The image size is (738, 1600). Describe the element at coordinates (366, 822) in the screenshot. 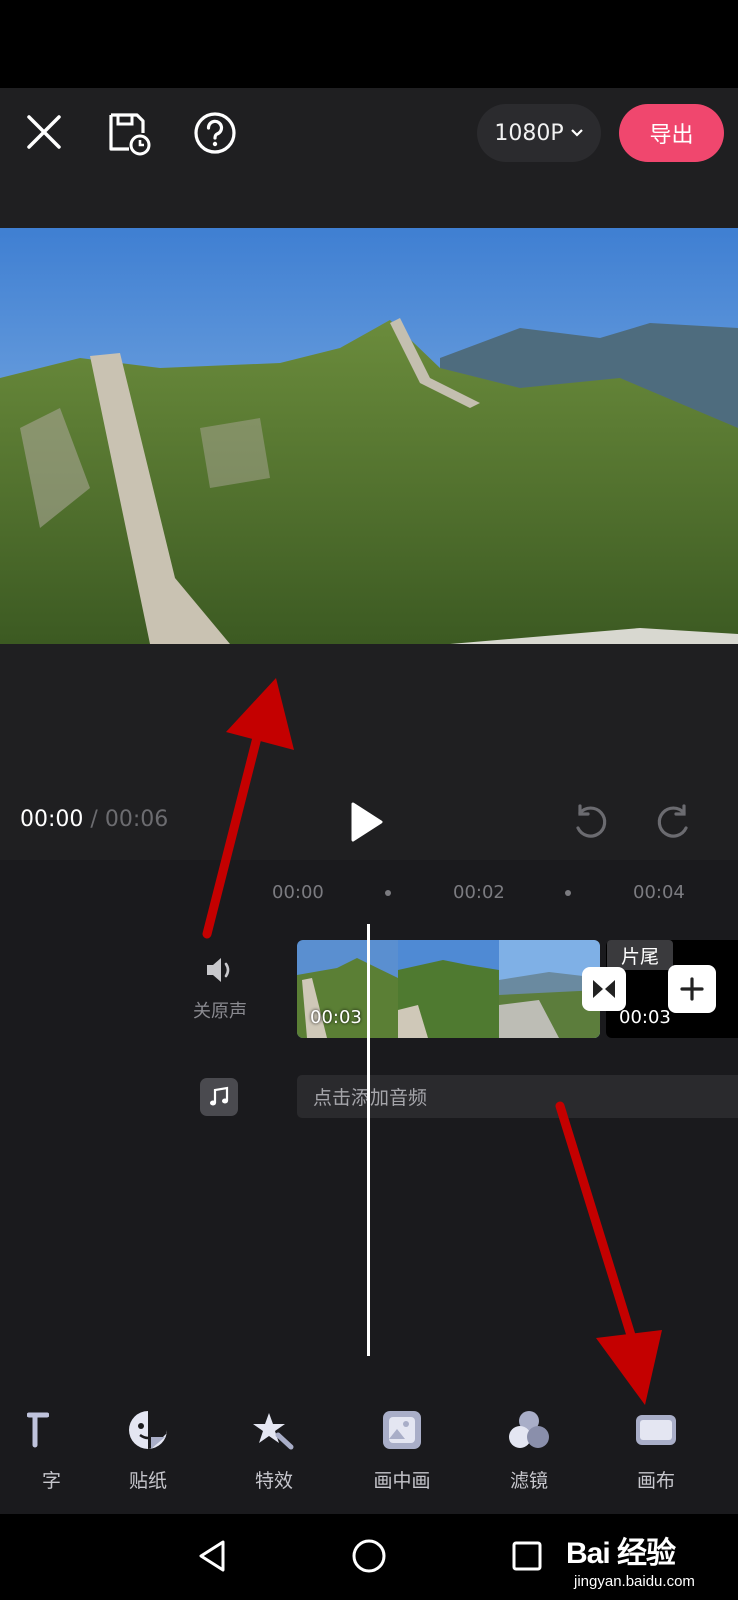

I see `play-icon` at that location.